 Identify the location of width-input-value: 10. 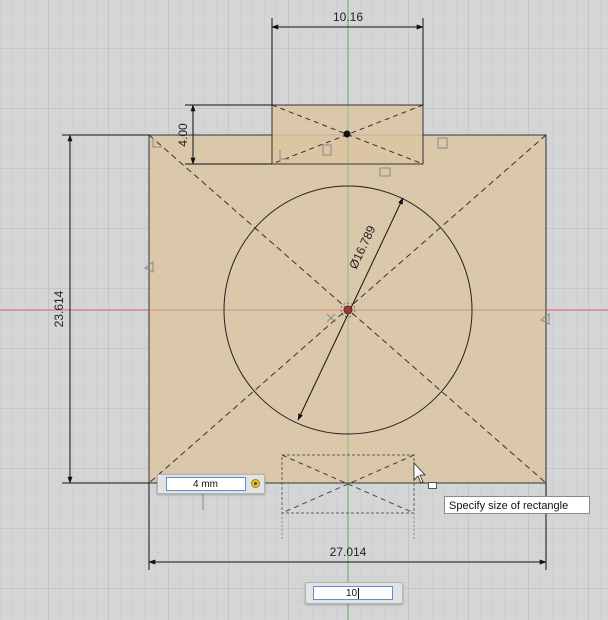
(352, 593).